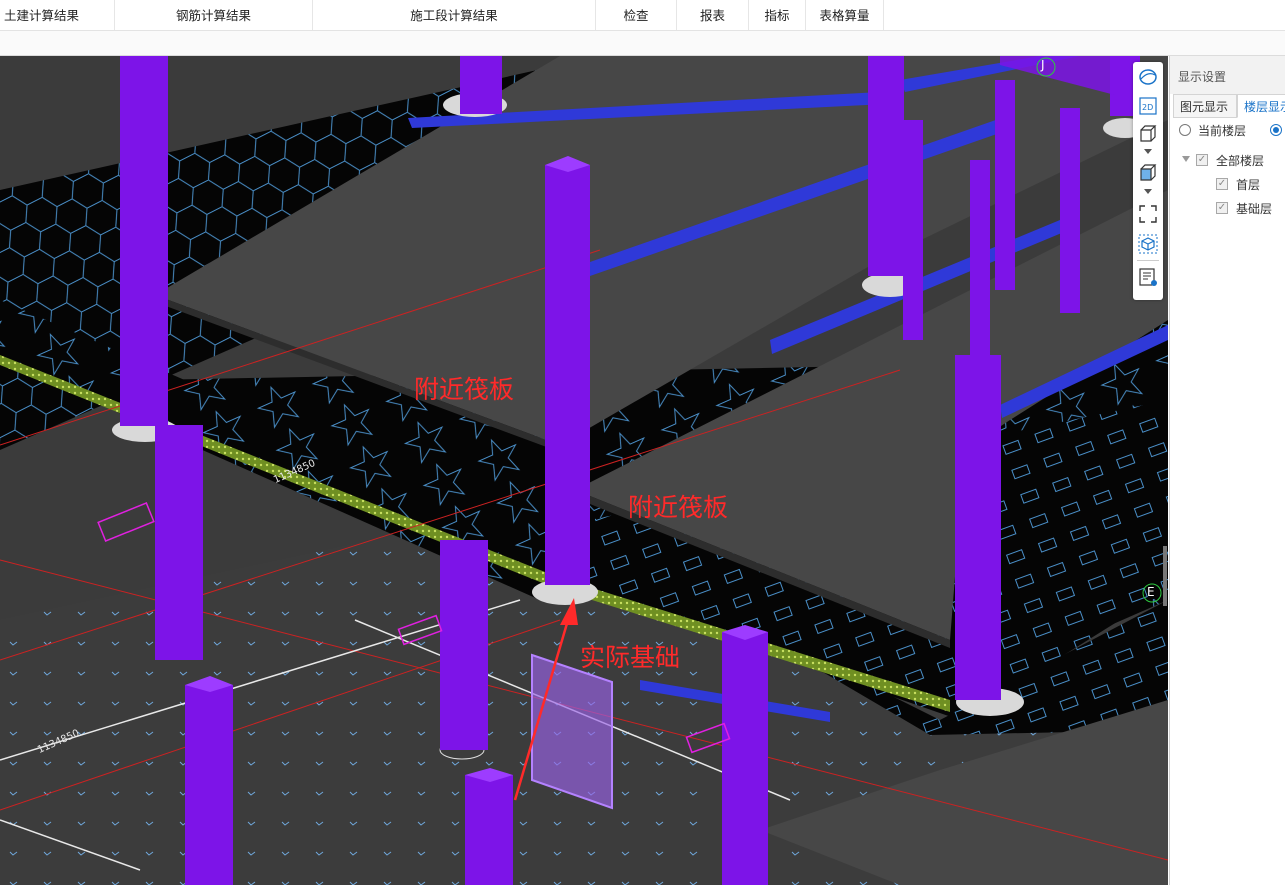  I want to click on cube-select-icon, so click(1148, 244).